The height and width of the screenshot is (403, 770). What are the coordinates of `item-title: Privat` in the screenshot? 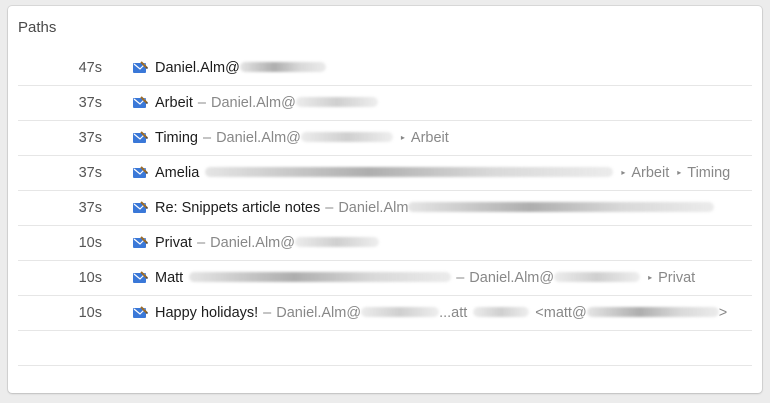 It's located at (174, 243).